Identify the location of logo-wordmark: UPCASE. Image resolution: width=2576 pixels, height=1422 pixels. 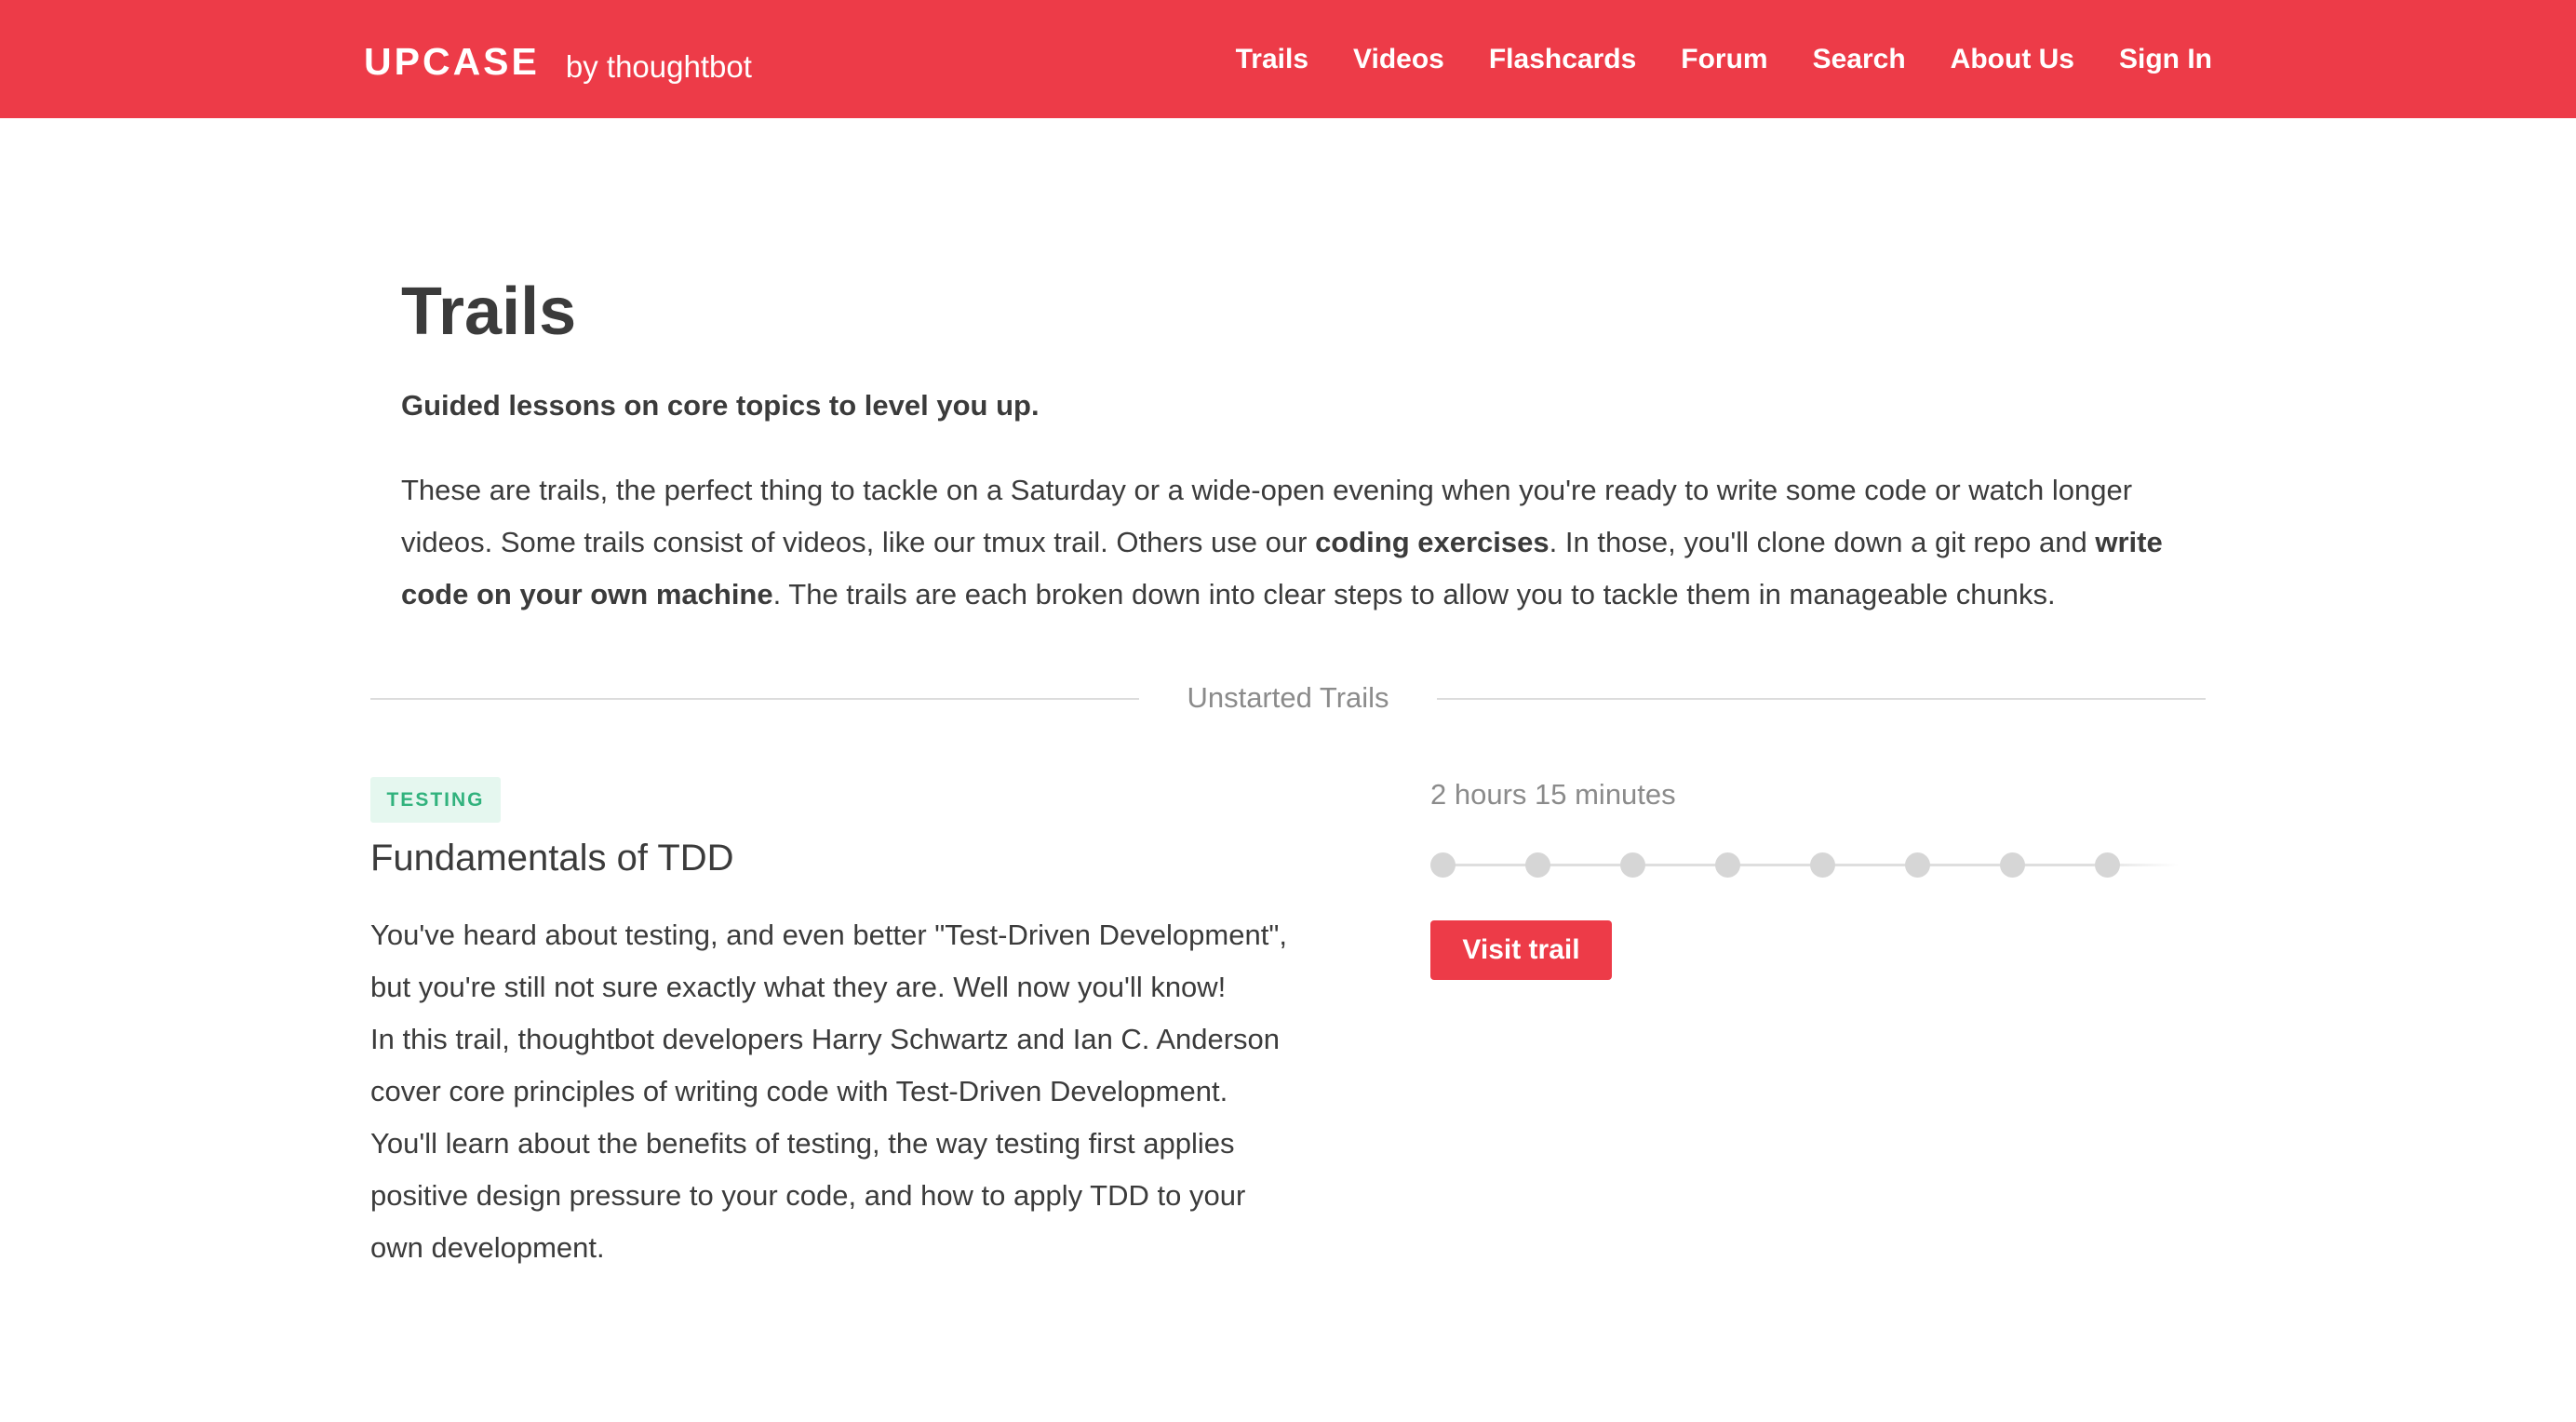
(452, 61).